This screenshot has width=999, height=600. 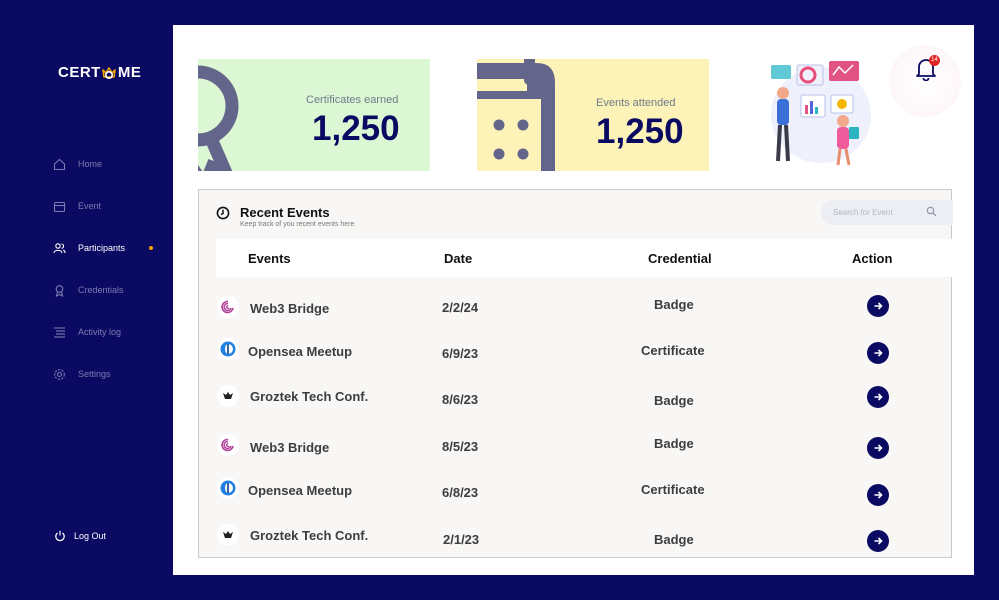 I want to click on list-icon, so click(x=59, y=332).